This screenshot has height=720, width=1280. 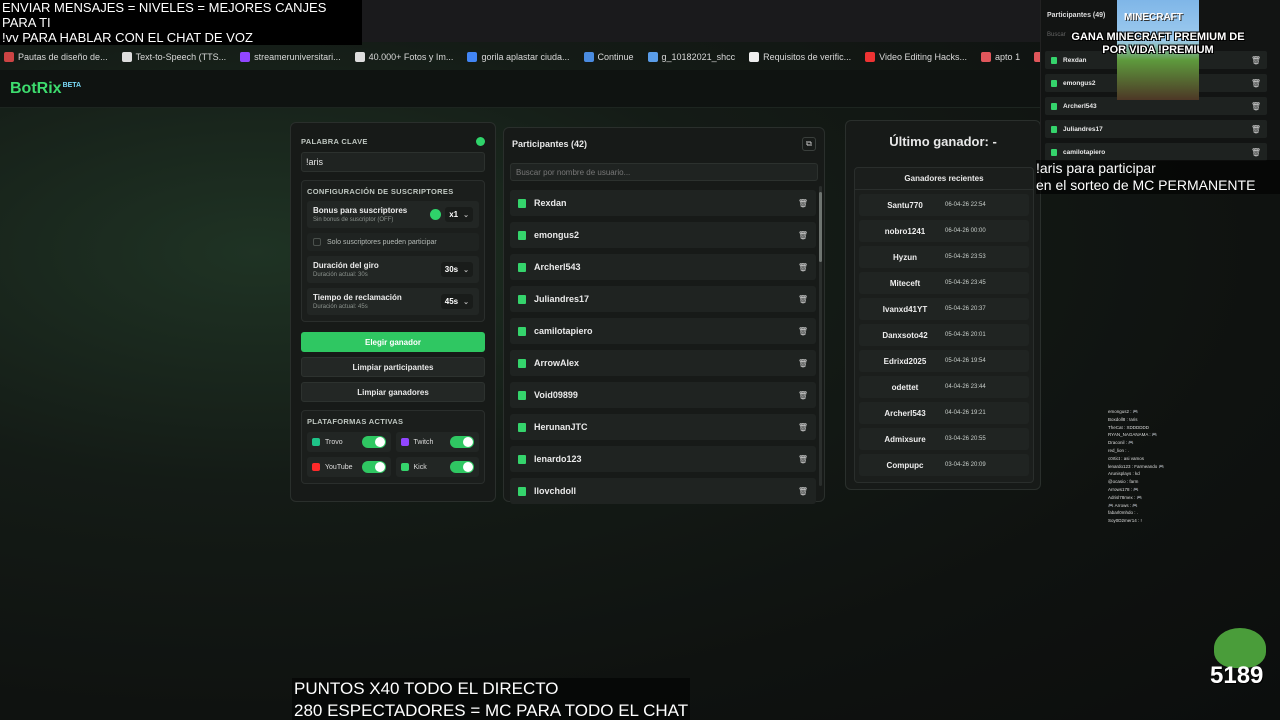 I want to click on winner-date: 05-04-26 19:54, so click(x=965, y=361).